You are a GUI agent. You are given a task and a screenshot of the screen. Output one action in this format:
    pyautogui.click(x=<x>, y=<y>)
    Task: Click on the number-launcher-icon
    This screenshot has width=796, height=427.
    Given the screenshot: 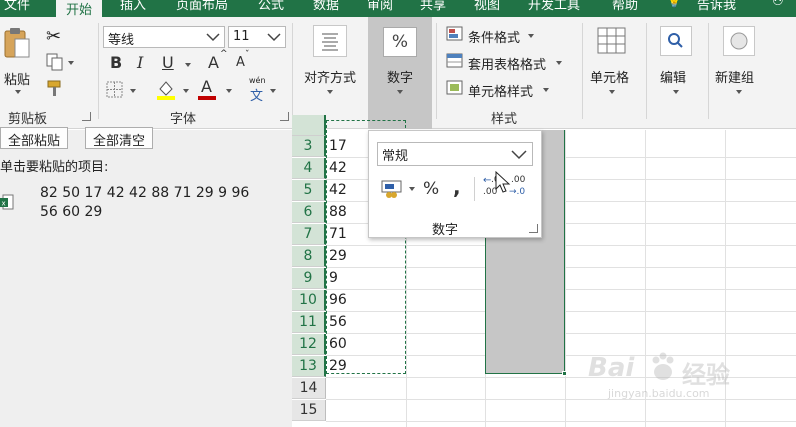 What is the action you would take?
    pyautogui.click(x=533, y=228)
    